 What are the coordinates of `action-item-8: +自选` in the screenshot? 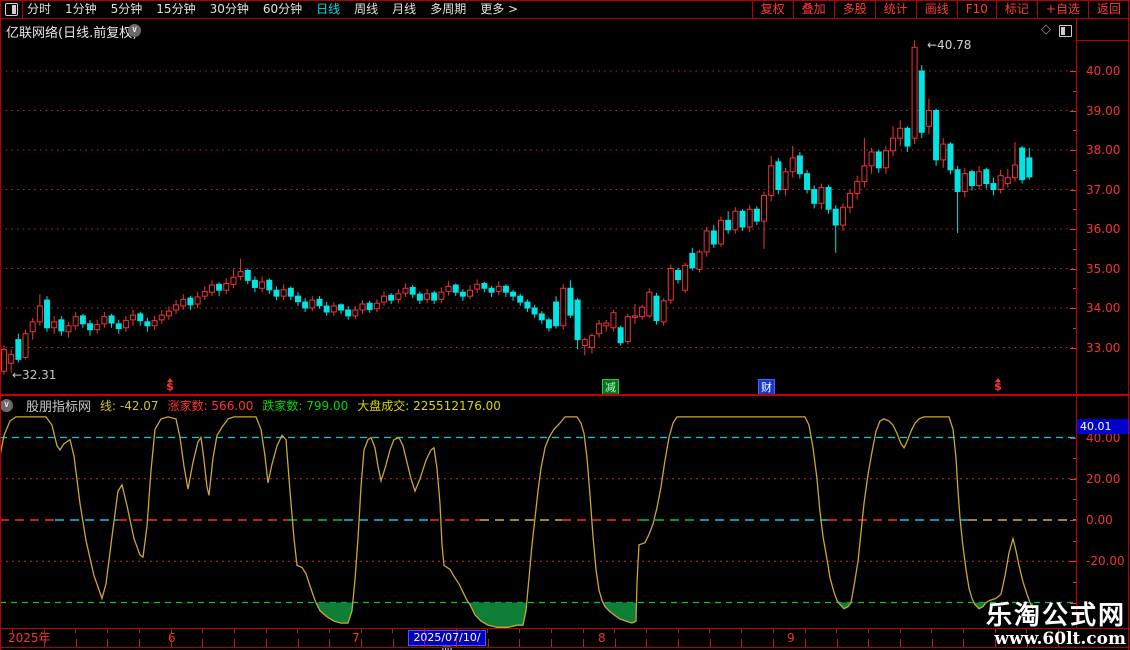 It's located at (1062, 9).